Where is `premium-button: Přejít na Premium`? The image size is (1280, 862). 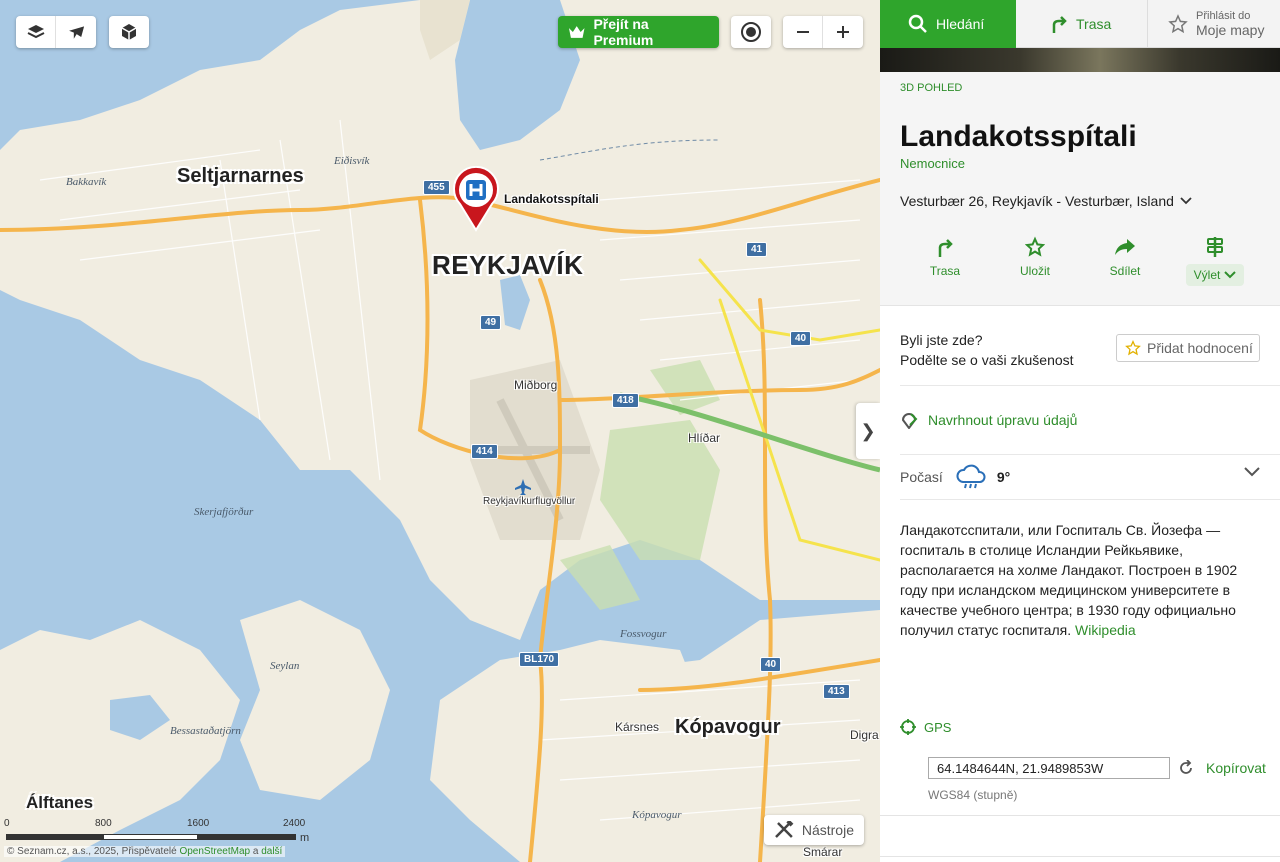 premium-button: Přejít na Premium is located at coordinates (638, 32).